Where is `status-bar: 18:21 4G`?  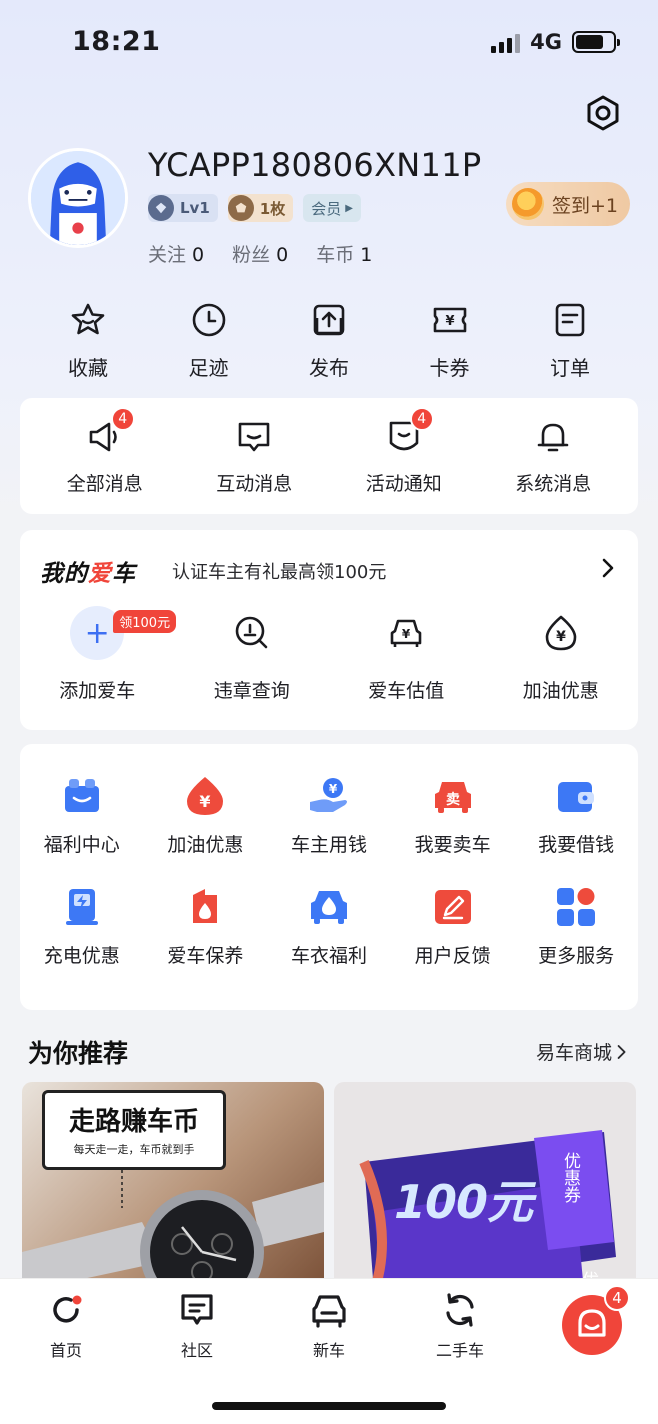 status-bar: 18:21 4G is located at coordinates (329, 44).